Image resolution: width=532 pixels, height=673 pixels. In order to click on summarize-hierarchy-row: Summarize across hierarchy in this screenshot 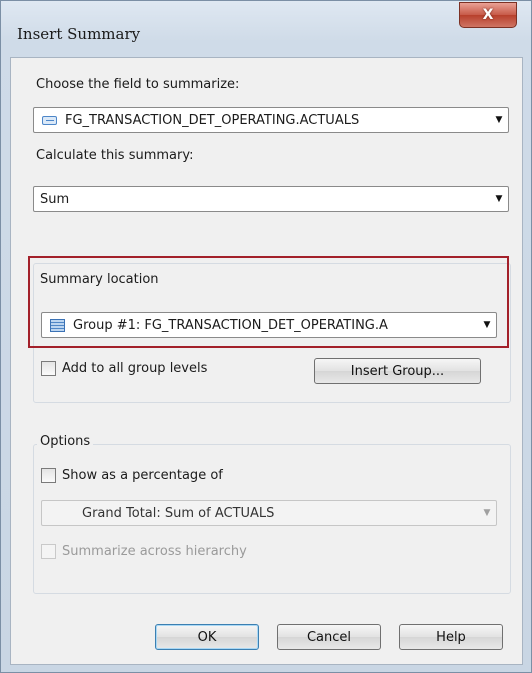, I will do `click(144, 551)`.